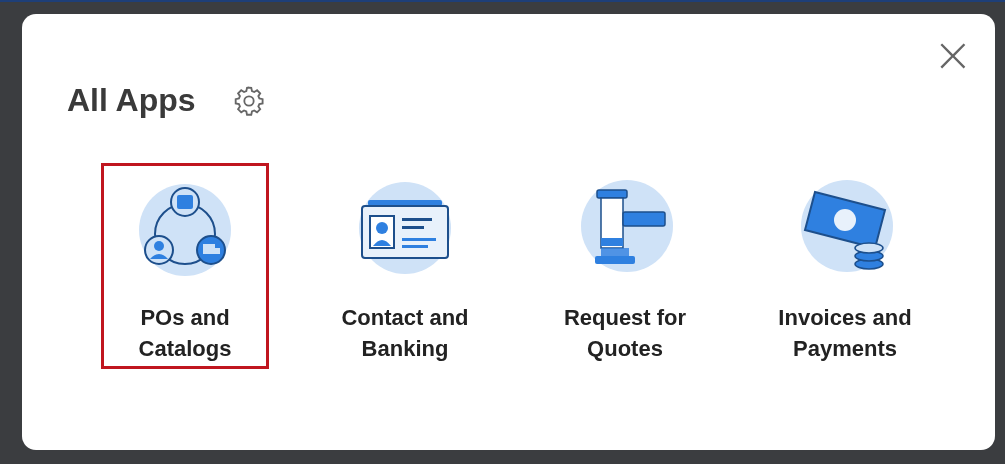  Describe the element at coordinates (952, 54) in the screenshot. I see `close-button: ×` at that location.